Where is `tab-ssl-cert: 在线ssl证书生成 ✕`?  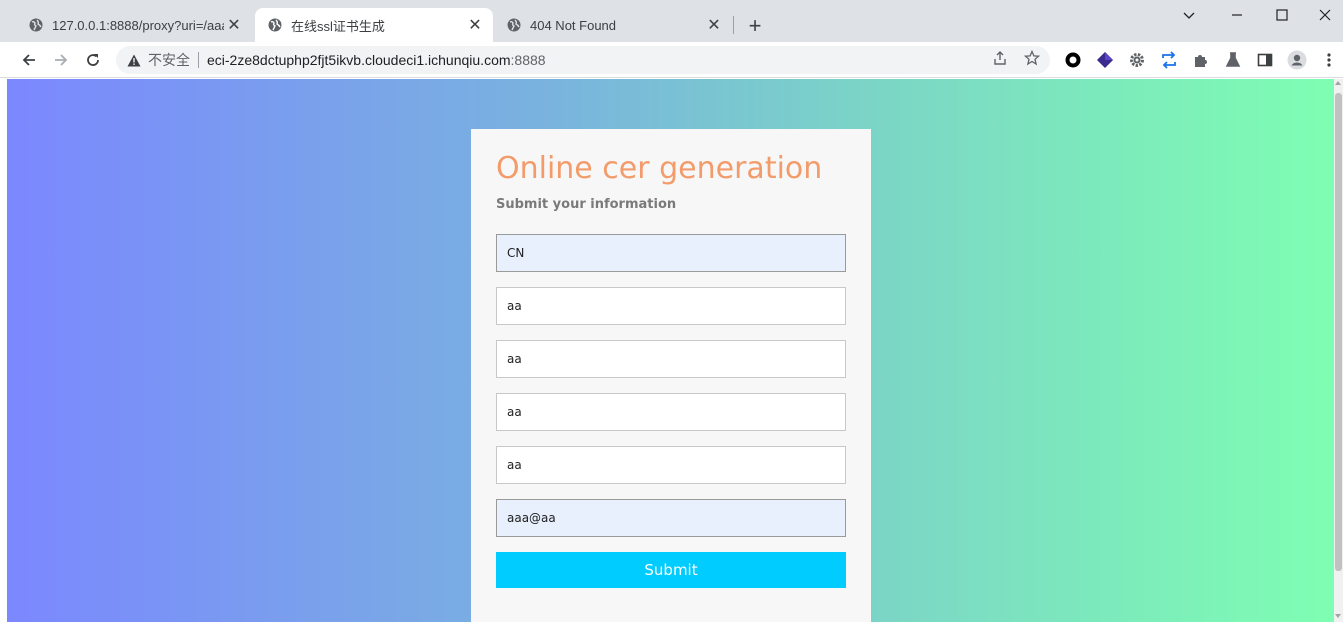
tab-ssl-cert: 在线ssl证书生成 ✕ is located at coordinates (374, 25).